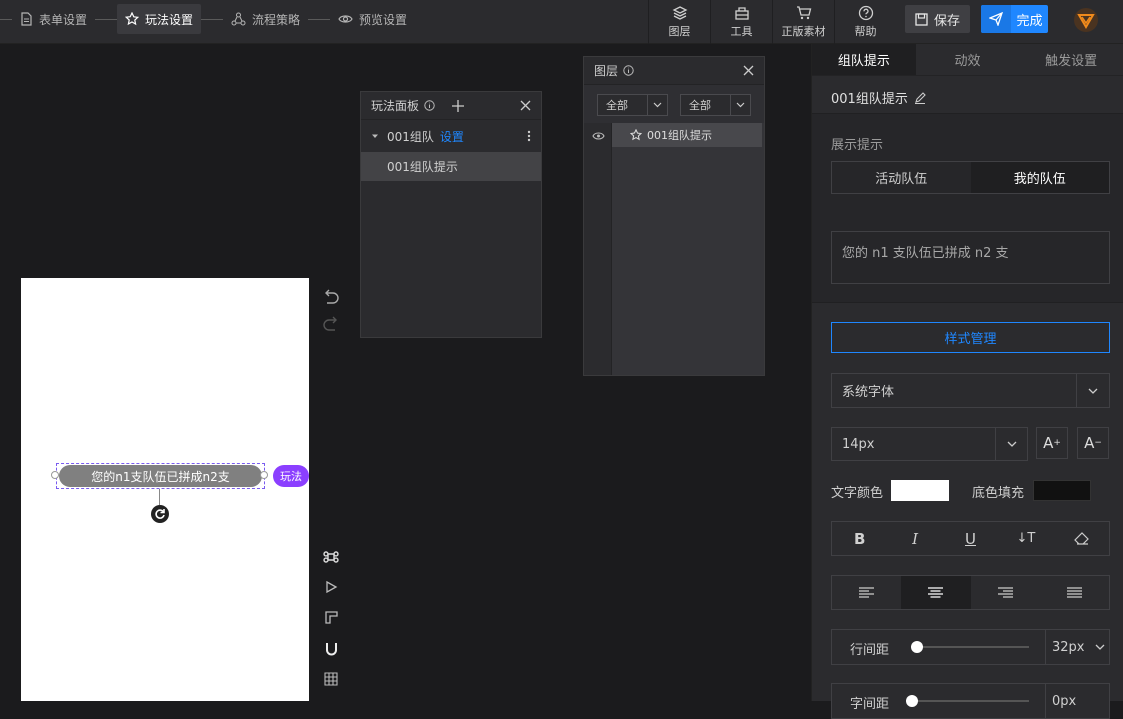  I want to click on letter-spacing-track, so click(973, 701).